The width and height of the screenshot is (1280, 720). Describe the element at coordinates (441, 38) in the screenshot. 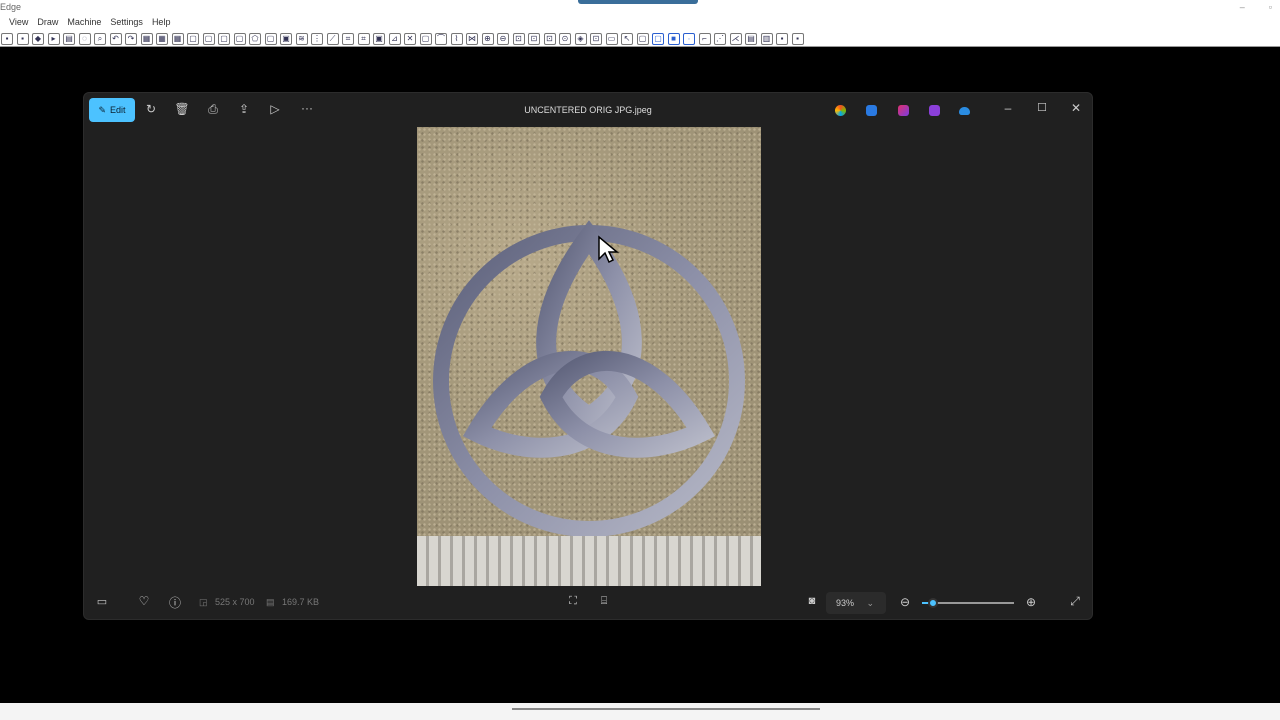

I see `toolbar-tool-icon: ⌒` at that location.